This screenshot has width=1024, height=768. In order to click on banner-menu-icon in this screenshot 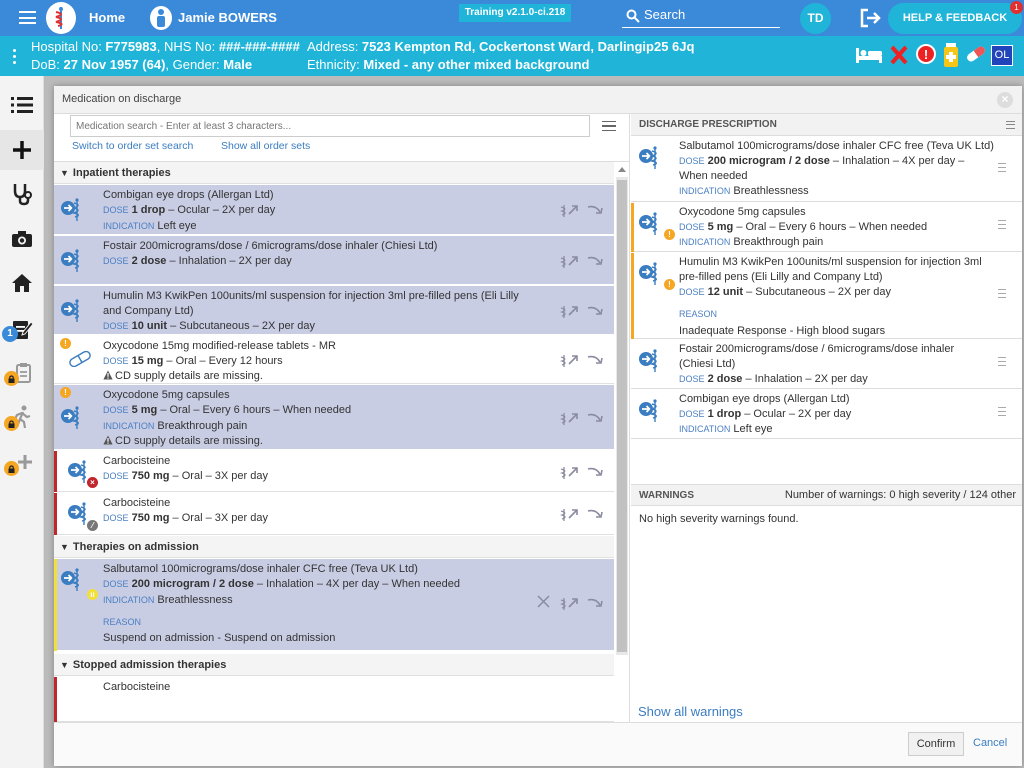, I will do `click(15, 57)`.